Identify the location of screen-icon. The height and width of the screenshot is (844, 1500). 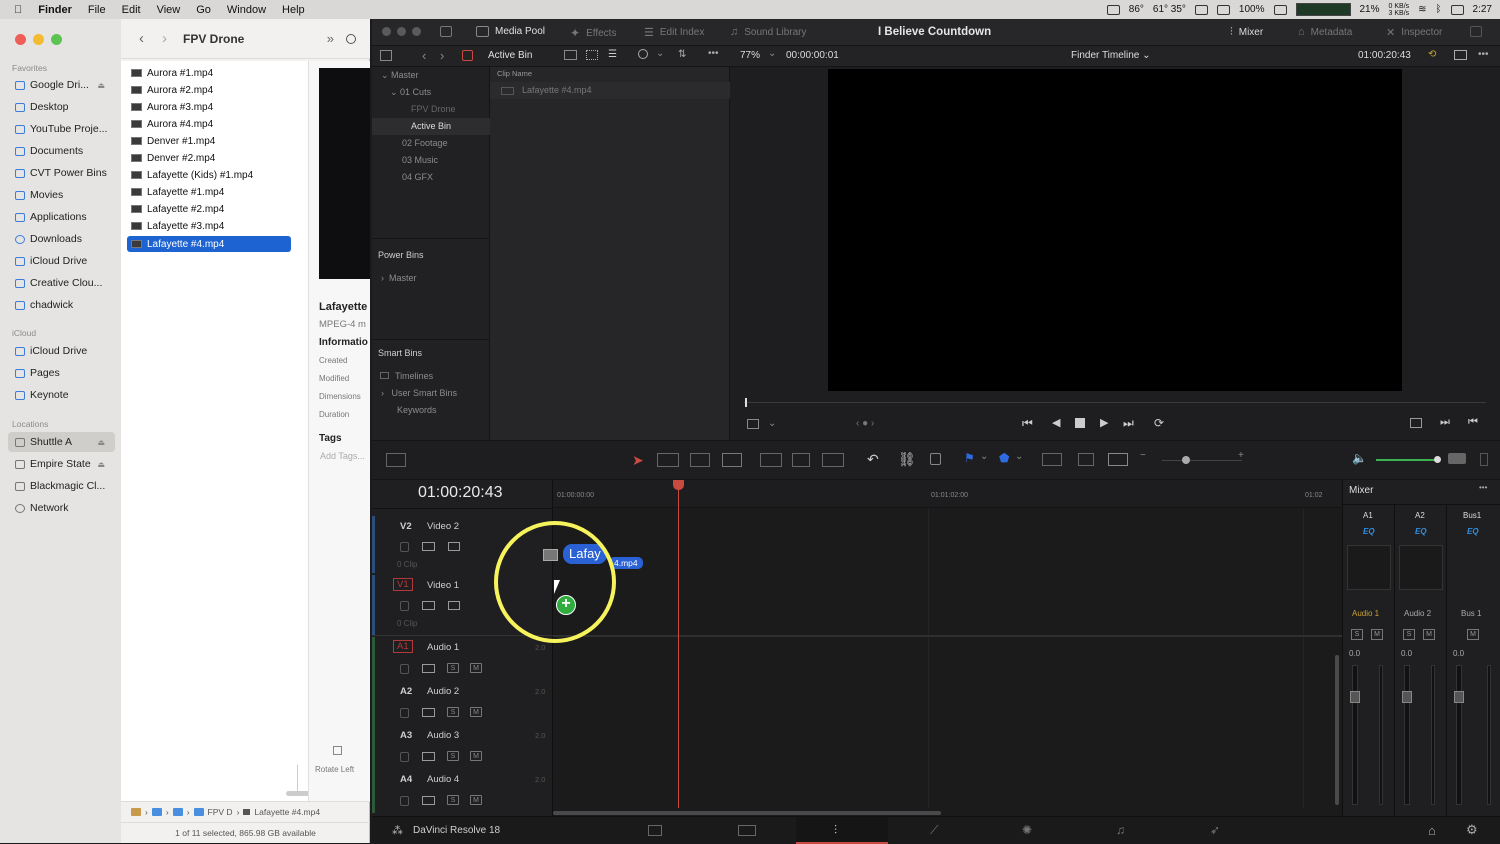
(1280, 9).